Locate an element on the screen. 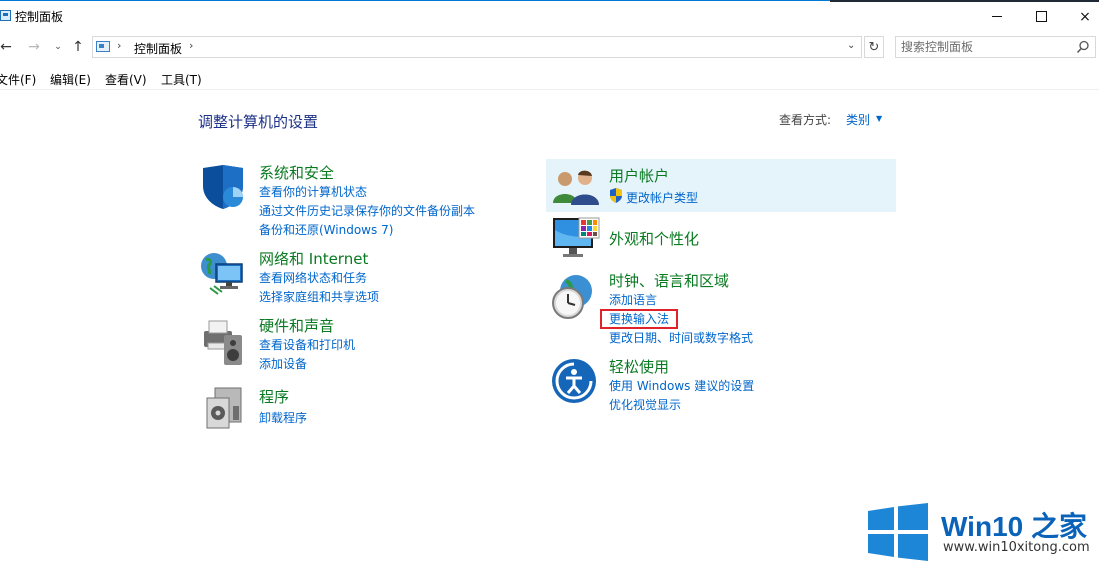 This screenshot has height=574, width=1099. category-hardware-sound: 硬件和声音 is located at coordinates (296, 325).